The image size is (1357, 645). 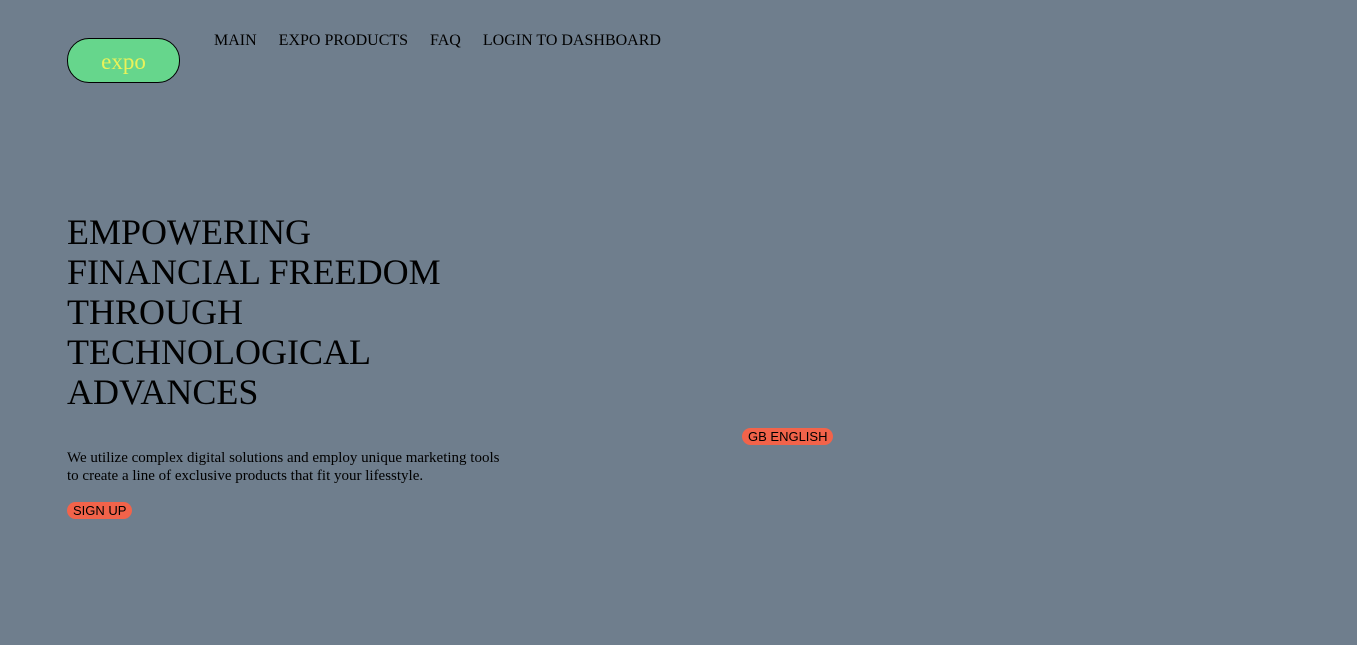 What do you see at coordinates (189, 232) in the screenshot?
I see `hero-title-line: EMPOWERING` at bounding box center [189, 232].